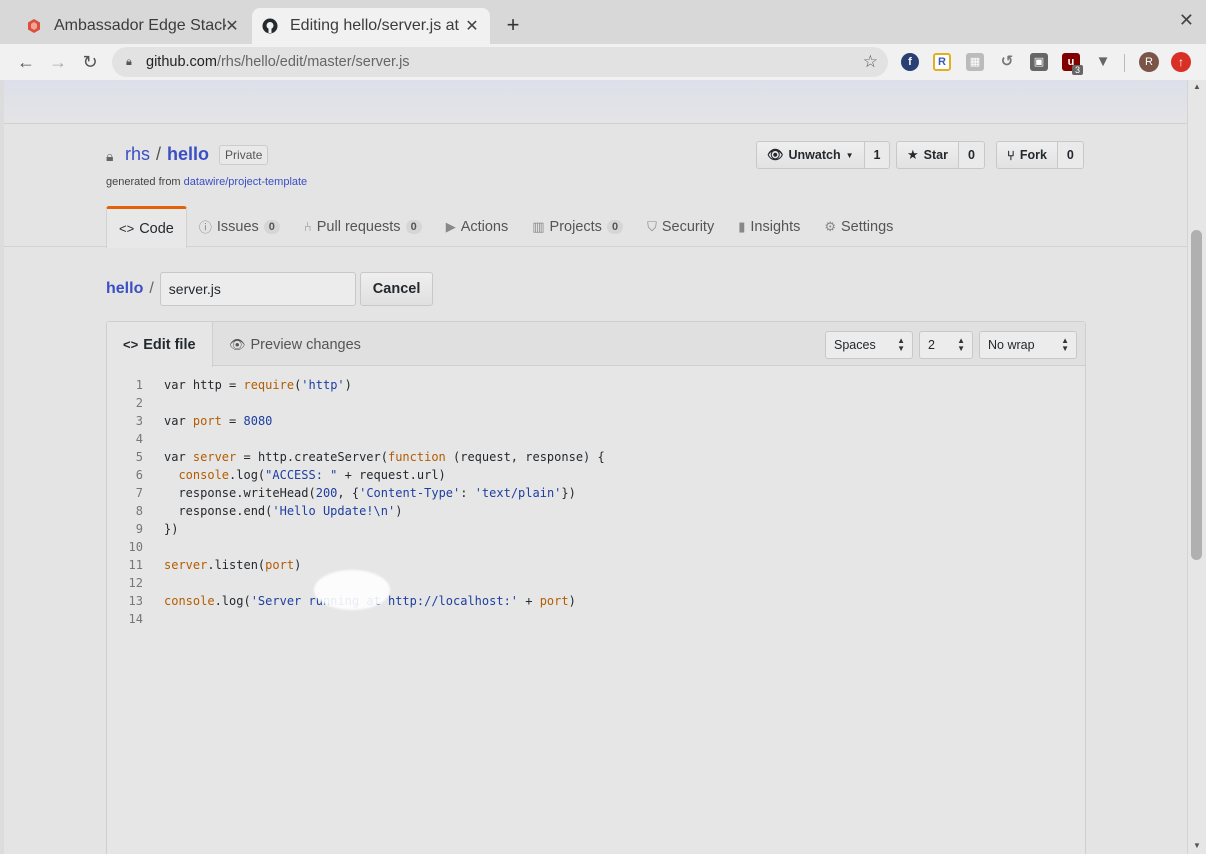 Image resolution: width=1206 pixels, height=854 pixels. Describe the element at coordinates (305, 344) in the screenshot. I see `tab-label: Preview changes` at that location.